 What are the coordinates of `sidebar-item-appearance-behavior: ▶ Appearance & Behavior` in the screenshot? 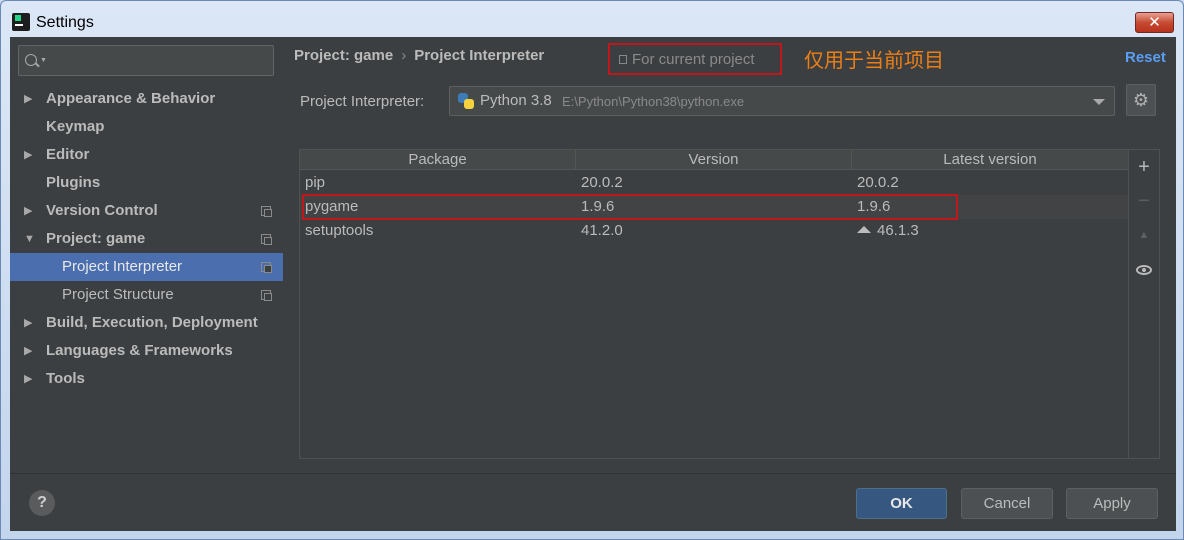 It's located at (146, 99).